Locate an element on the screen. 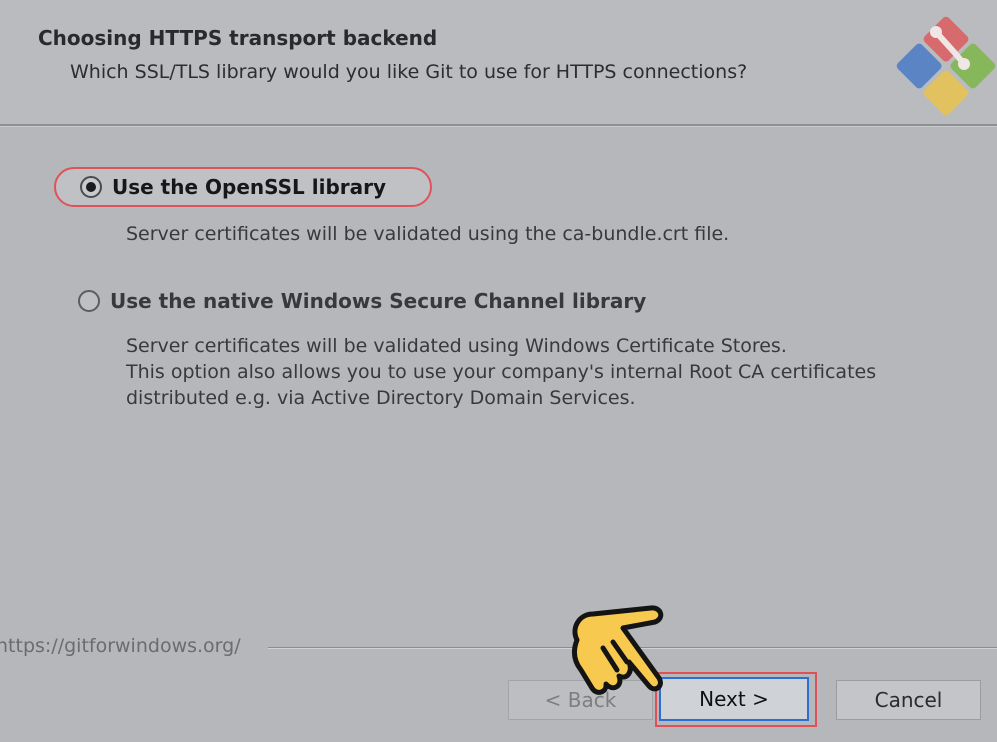 This screenshot has height=742, width=997. cancel-button: Cancel is located at coordinates (908, 700).